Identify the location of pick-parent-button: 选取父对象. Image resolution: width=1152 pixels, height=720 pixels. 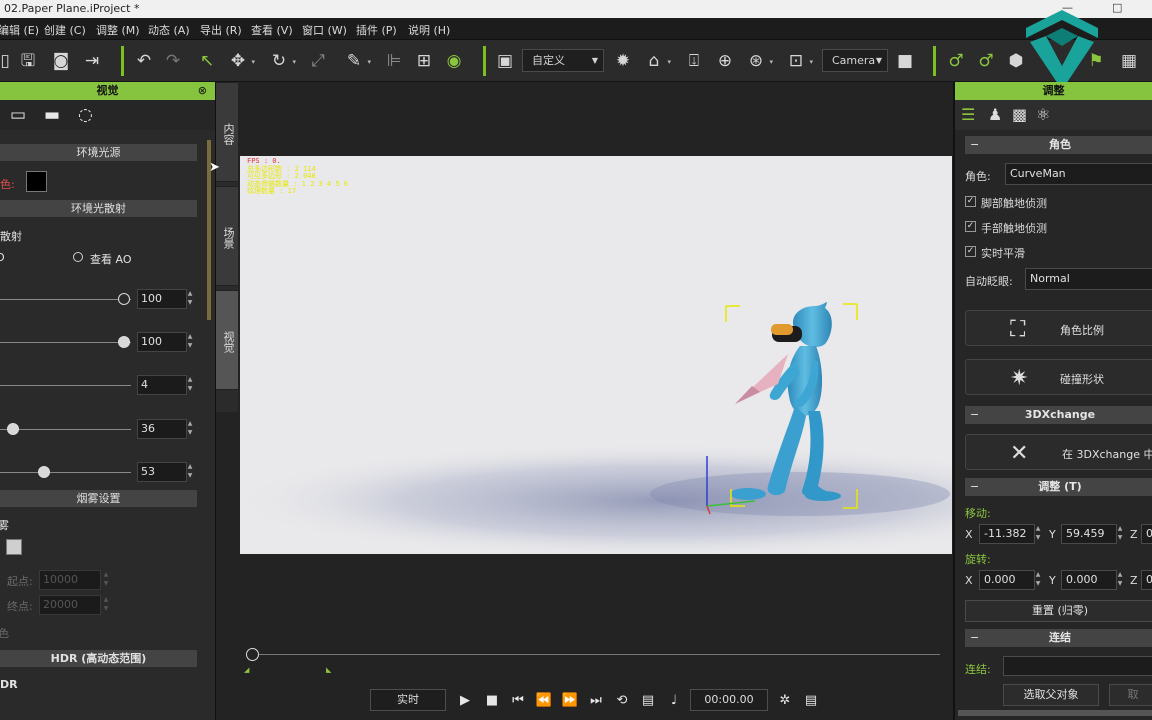
(1051, 695).